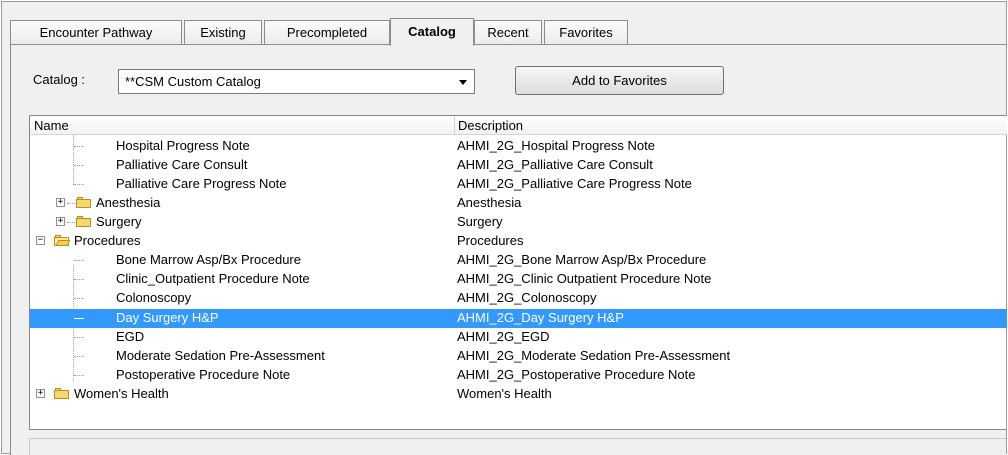  What do you see at coordinates (201, 183) in the screenshot?
I see `item-name: Palliative Care Progress Note` at bounding box center [201, 183].